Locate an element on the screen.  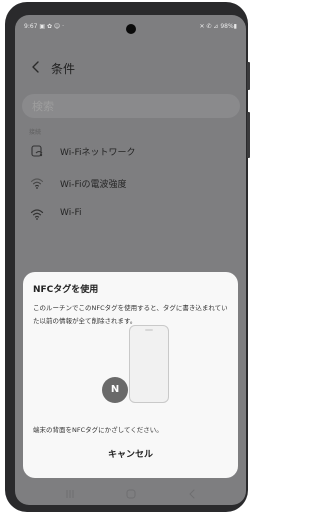
navigation-bar is located at coordinates (130, 494).